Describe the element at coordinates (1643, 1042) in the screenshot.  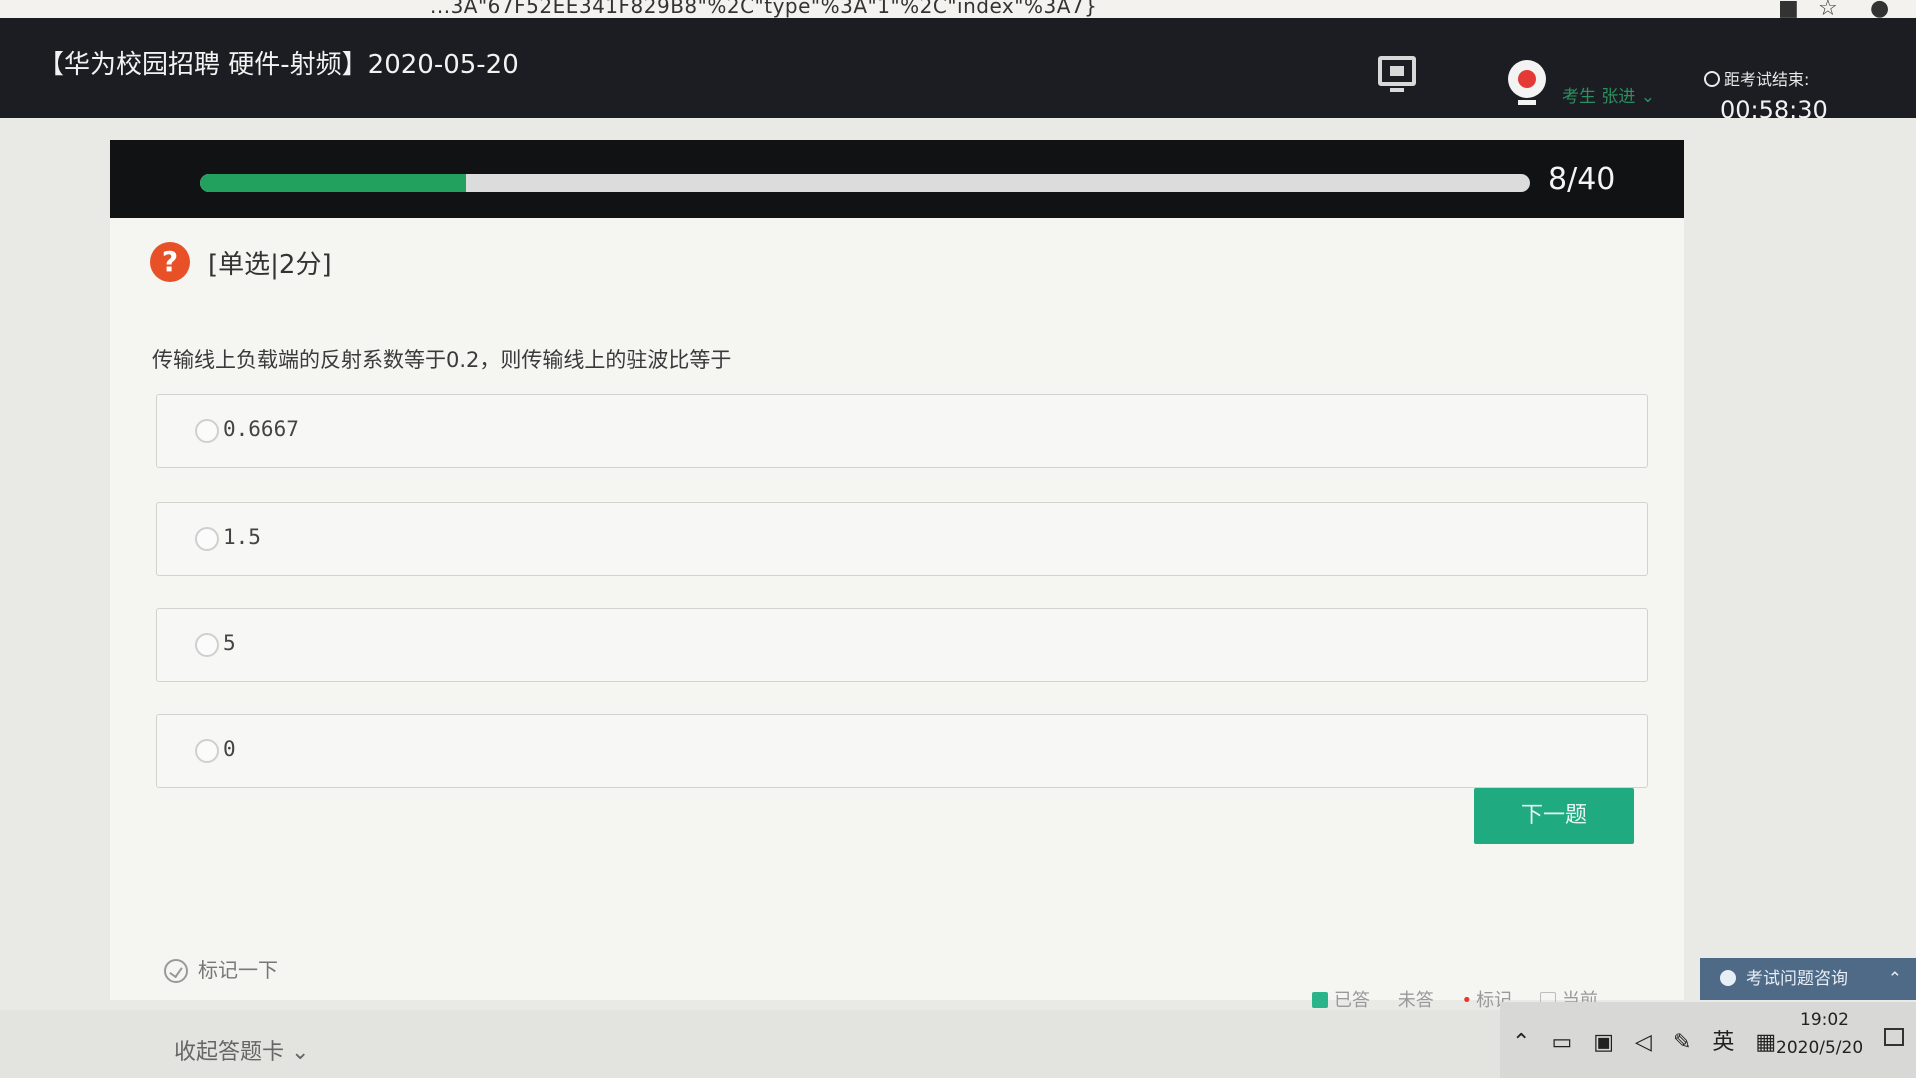
I see `volume-icon: ◁` at that location.